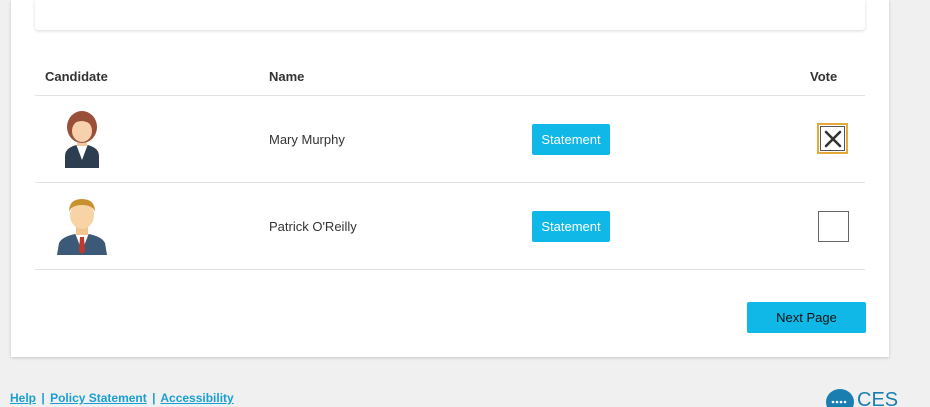 The image size is (930, 407). Describe the element at coordinates (806, 317) in the screenshot. I see `next-page-button: Next Page` at that location.